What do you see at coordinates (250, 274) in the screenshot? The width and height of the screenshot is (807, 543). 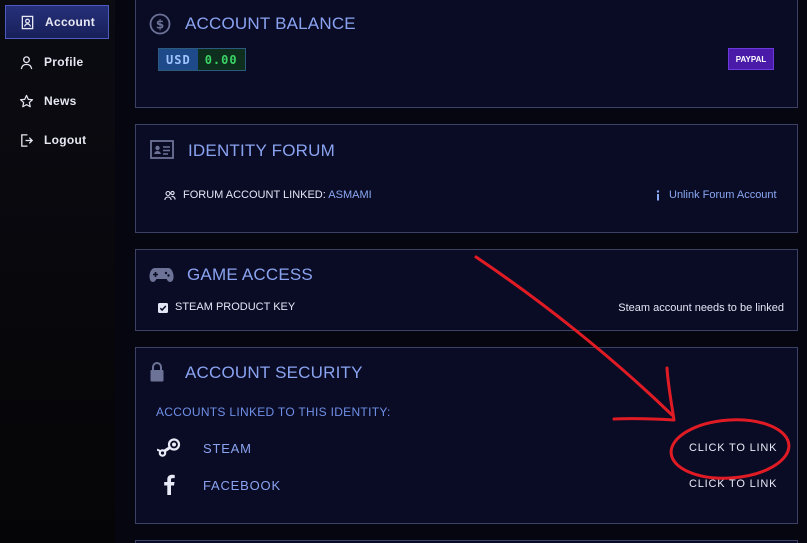 I see `panel-title: GAME ACCESS` at bounding box center [250, 274].